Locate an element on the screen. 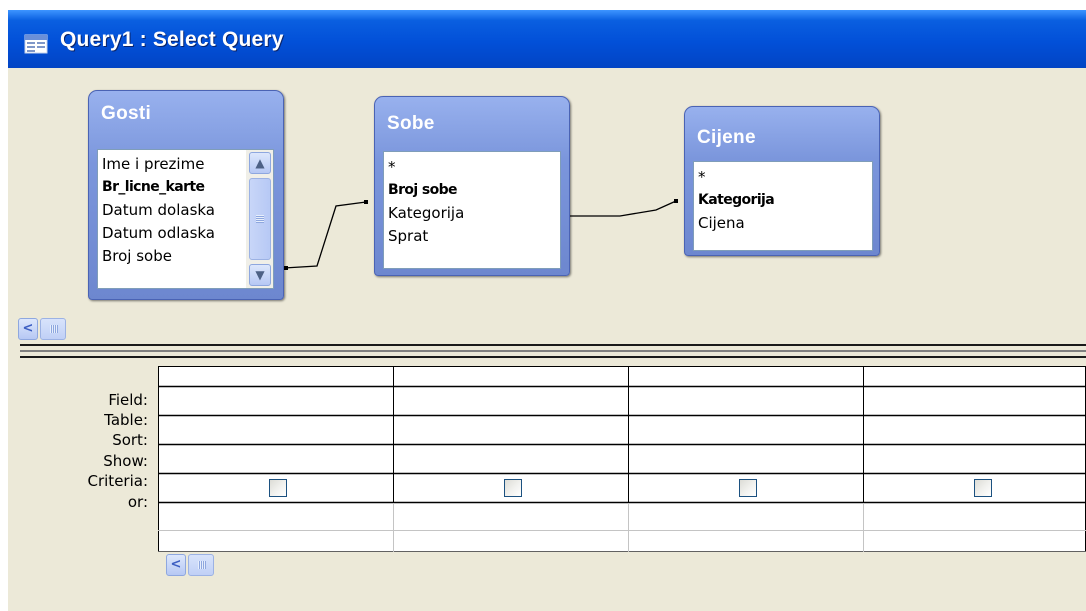  field-list-cijene: Cijene * Kategorija Cijena is located at coordinates (782, 181).